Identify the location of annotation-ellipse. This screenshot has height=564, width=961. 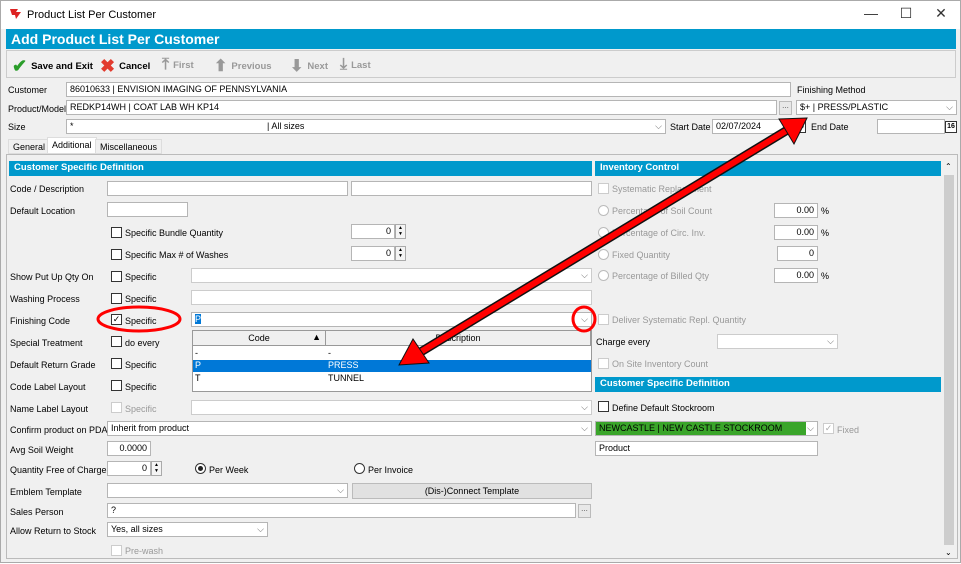
(139, 319).